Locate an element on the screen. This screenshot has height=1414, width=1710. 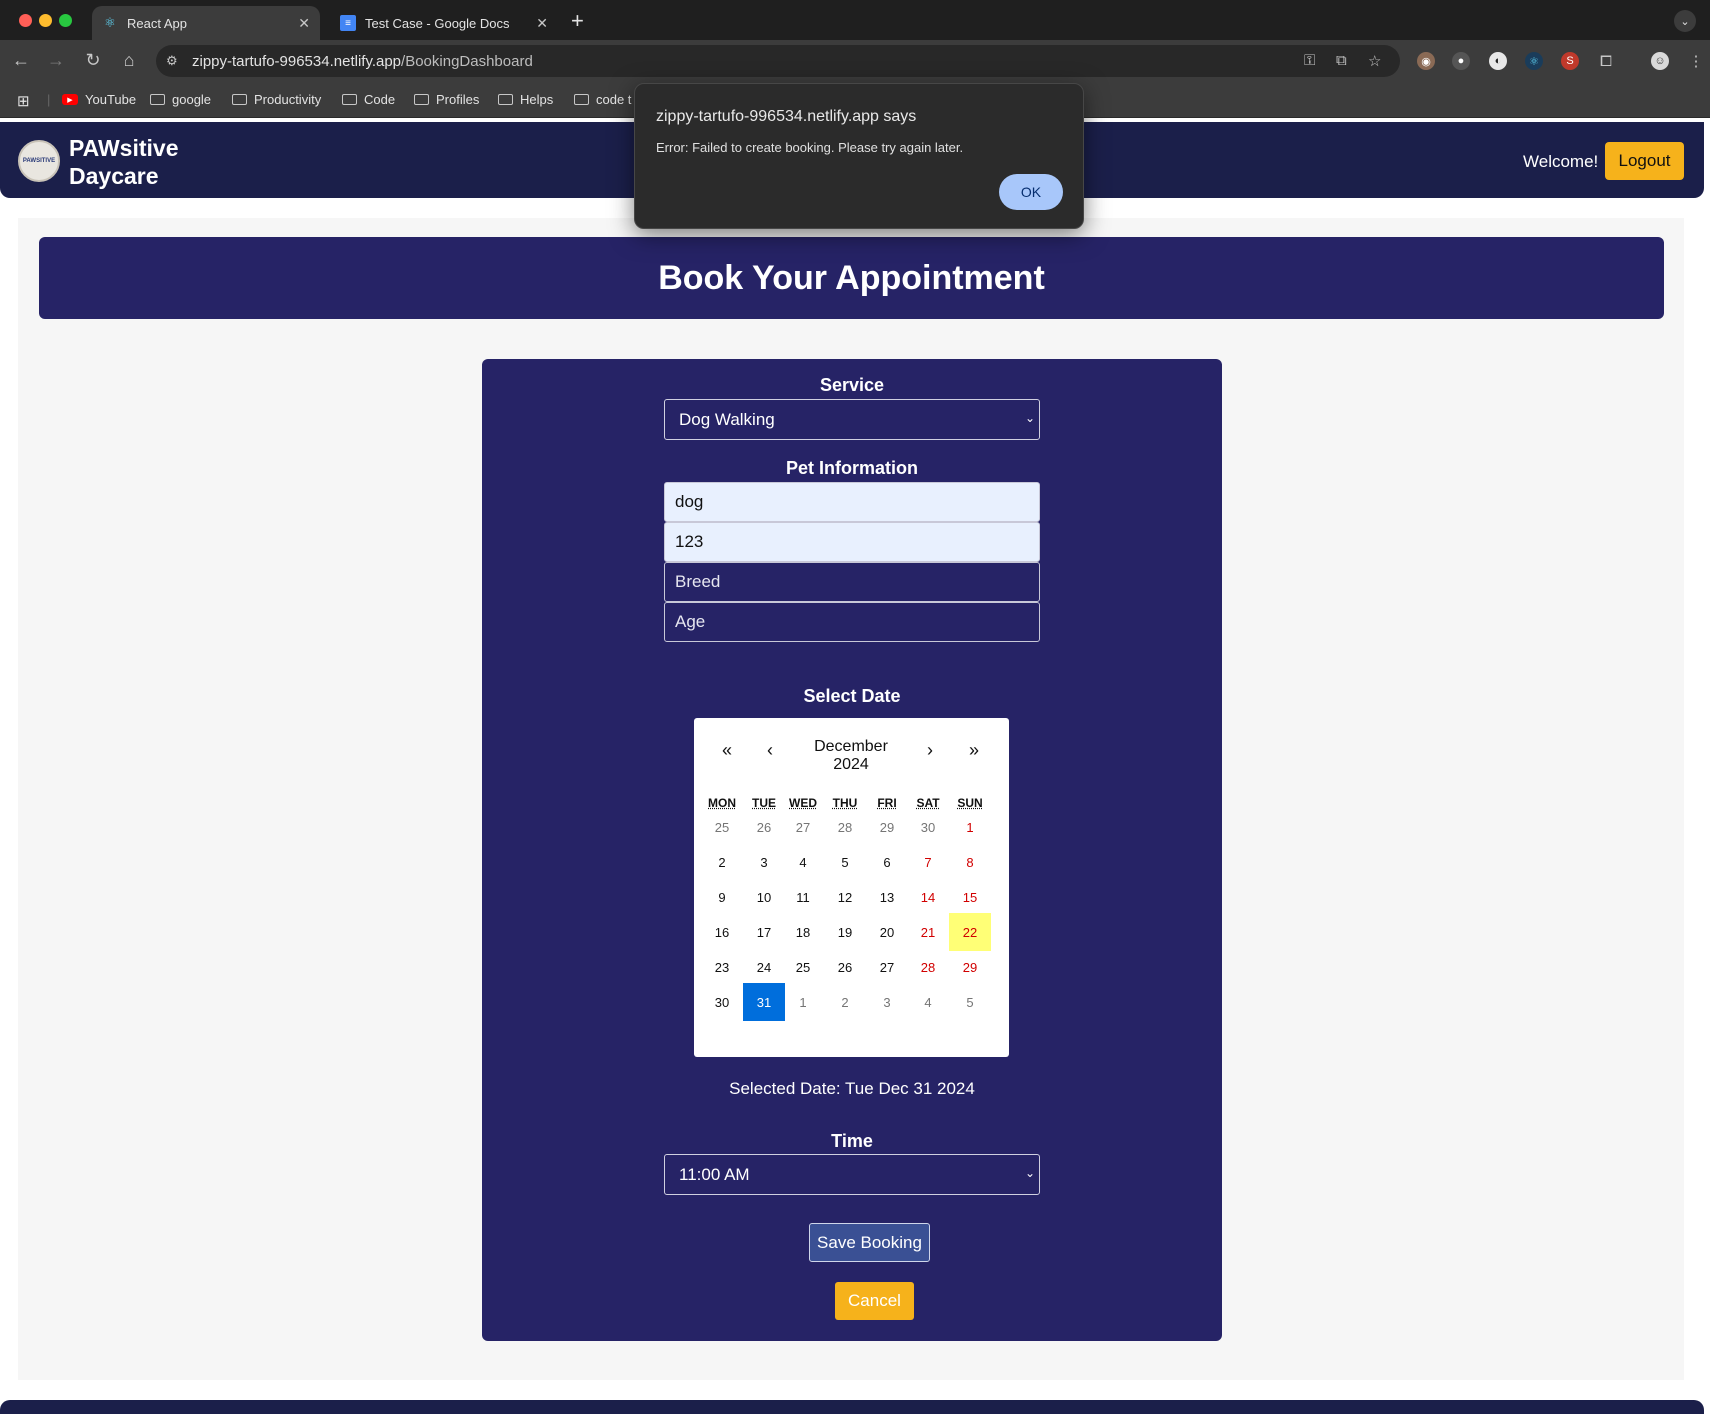
calendar-day: 13 is located at coordinates (887, 897).